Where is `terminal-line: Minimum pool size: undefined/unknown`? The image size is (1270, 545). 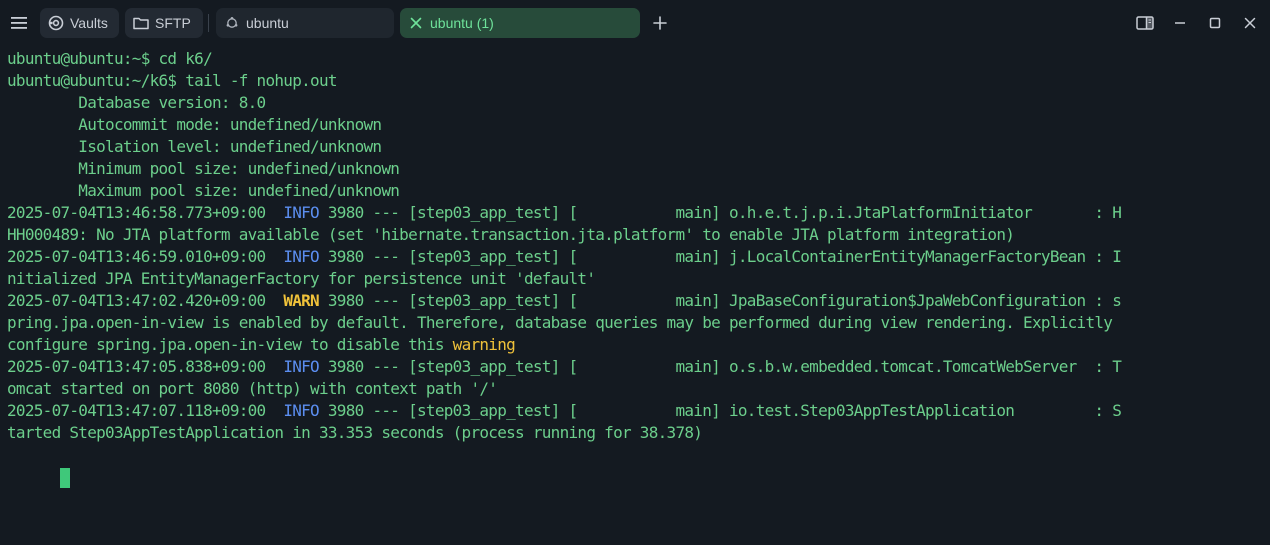 terminal-line: Minimum pool size: undefined/unknown is located at coordinates (637, 169).